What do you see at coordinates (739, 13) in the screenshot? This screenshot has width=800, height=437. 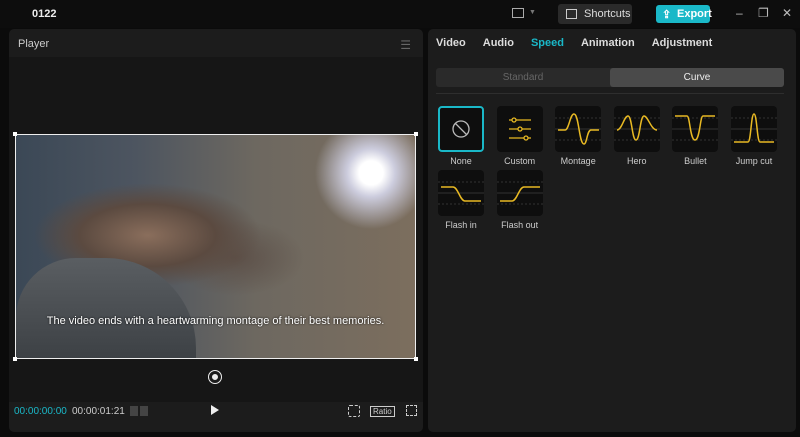 I see `minimize-button: –` at bounding box center [739, 13].